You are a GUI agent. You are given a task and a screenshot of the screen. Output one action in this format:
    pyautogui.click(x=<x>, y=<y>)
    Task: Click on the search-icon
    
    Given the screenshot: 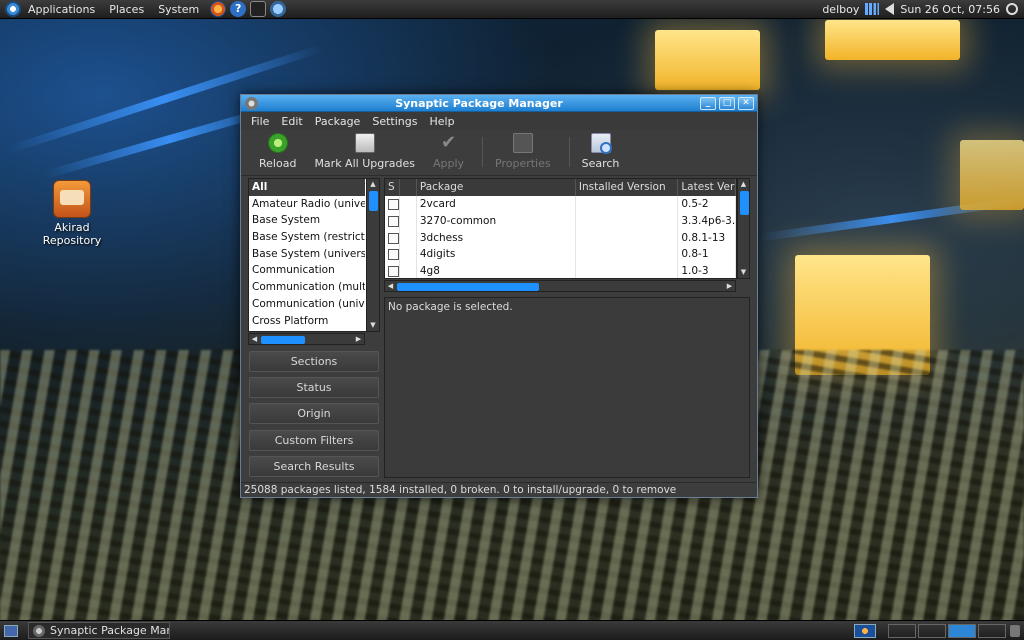 What is the action you would take?
    pyautogui.click(x=601, y=143)
    